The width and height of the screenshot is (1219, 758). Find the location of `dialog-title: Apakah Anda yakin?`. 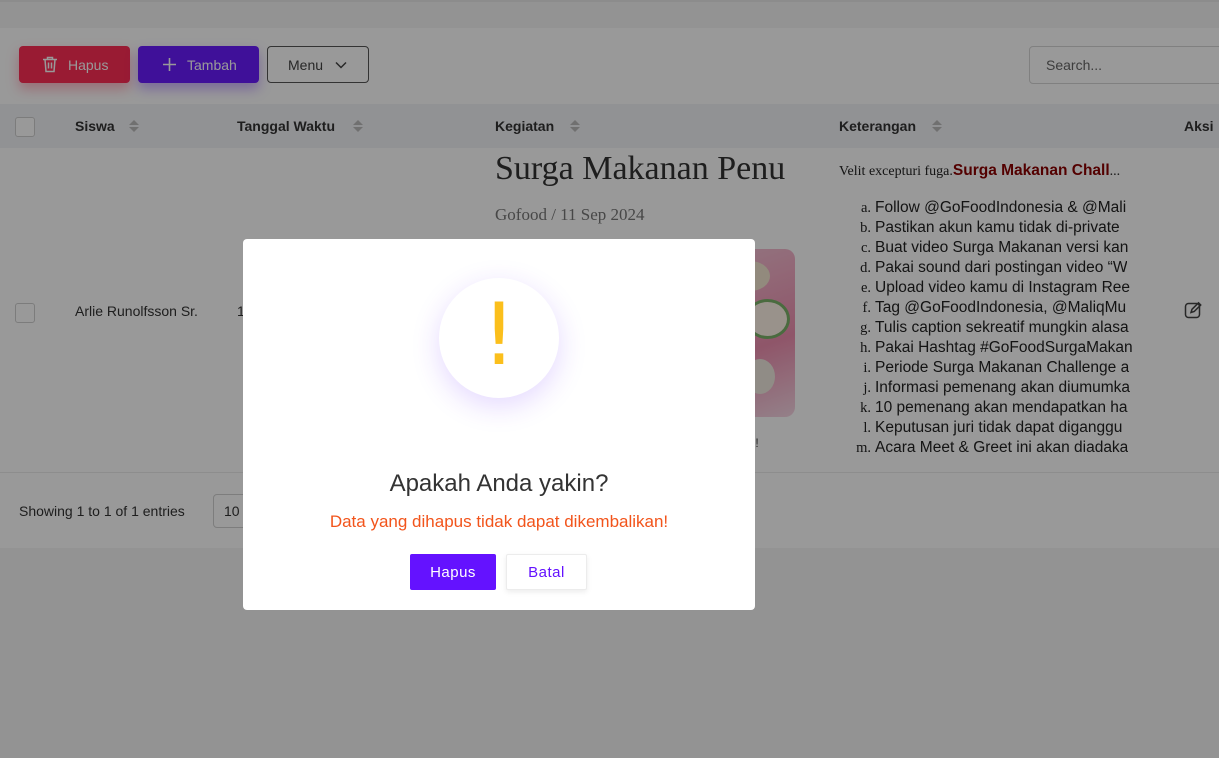

dialog-title: Apakah Anda yakin? is located at coordinates (499, 483).